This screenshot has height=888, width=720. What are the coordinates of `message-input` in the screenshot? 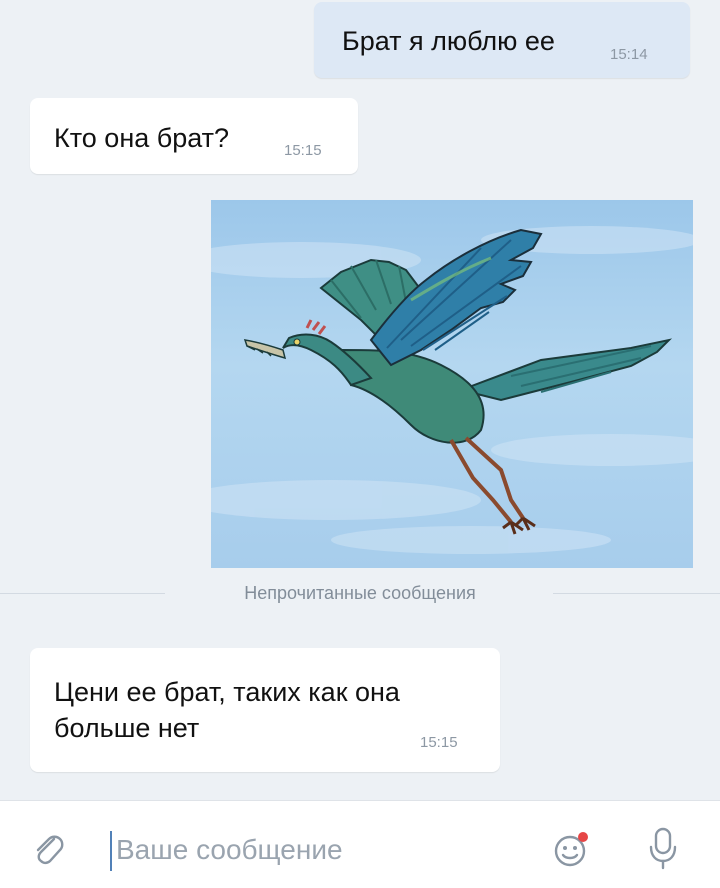 It's located at (316, 850).